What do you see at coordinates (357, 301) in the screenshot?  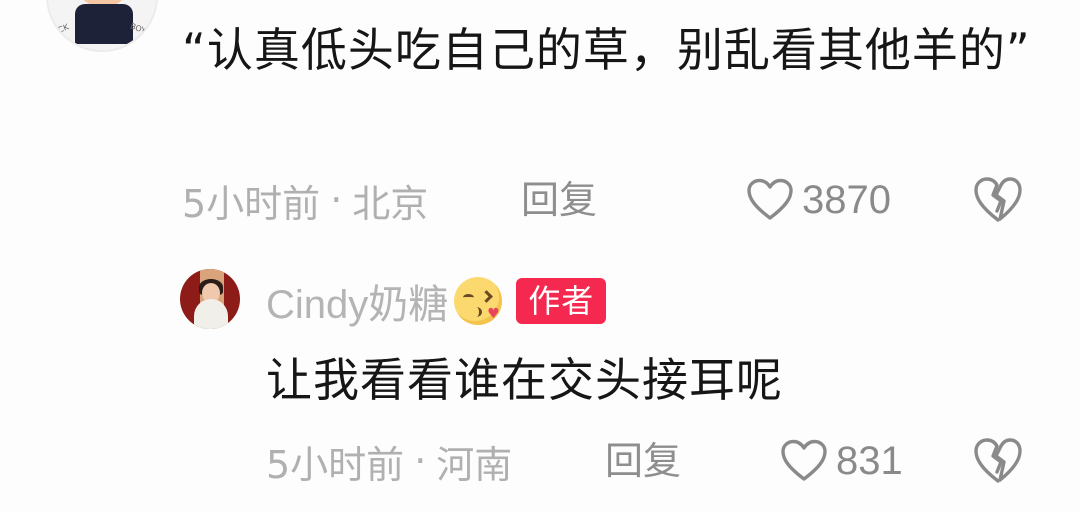 I see `author-username: Cindy奶糖` at bounding box center [357, 301].